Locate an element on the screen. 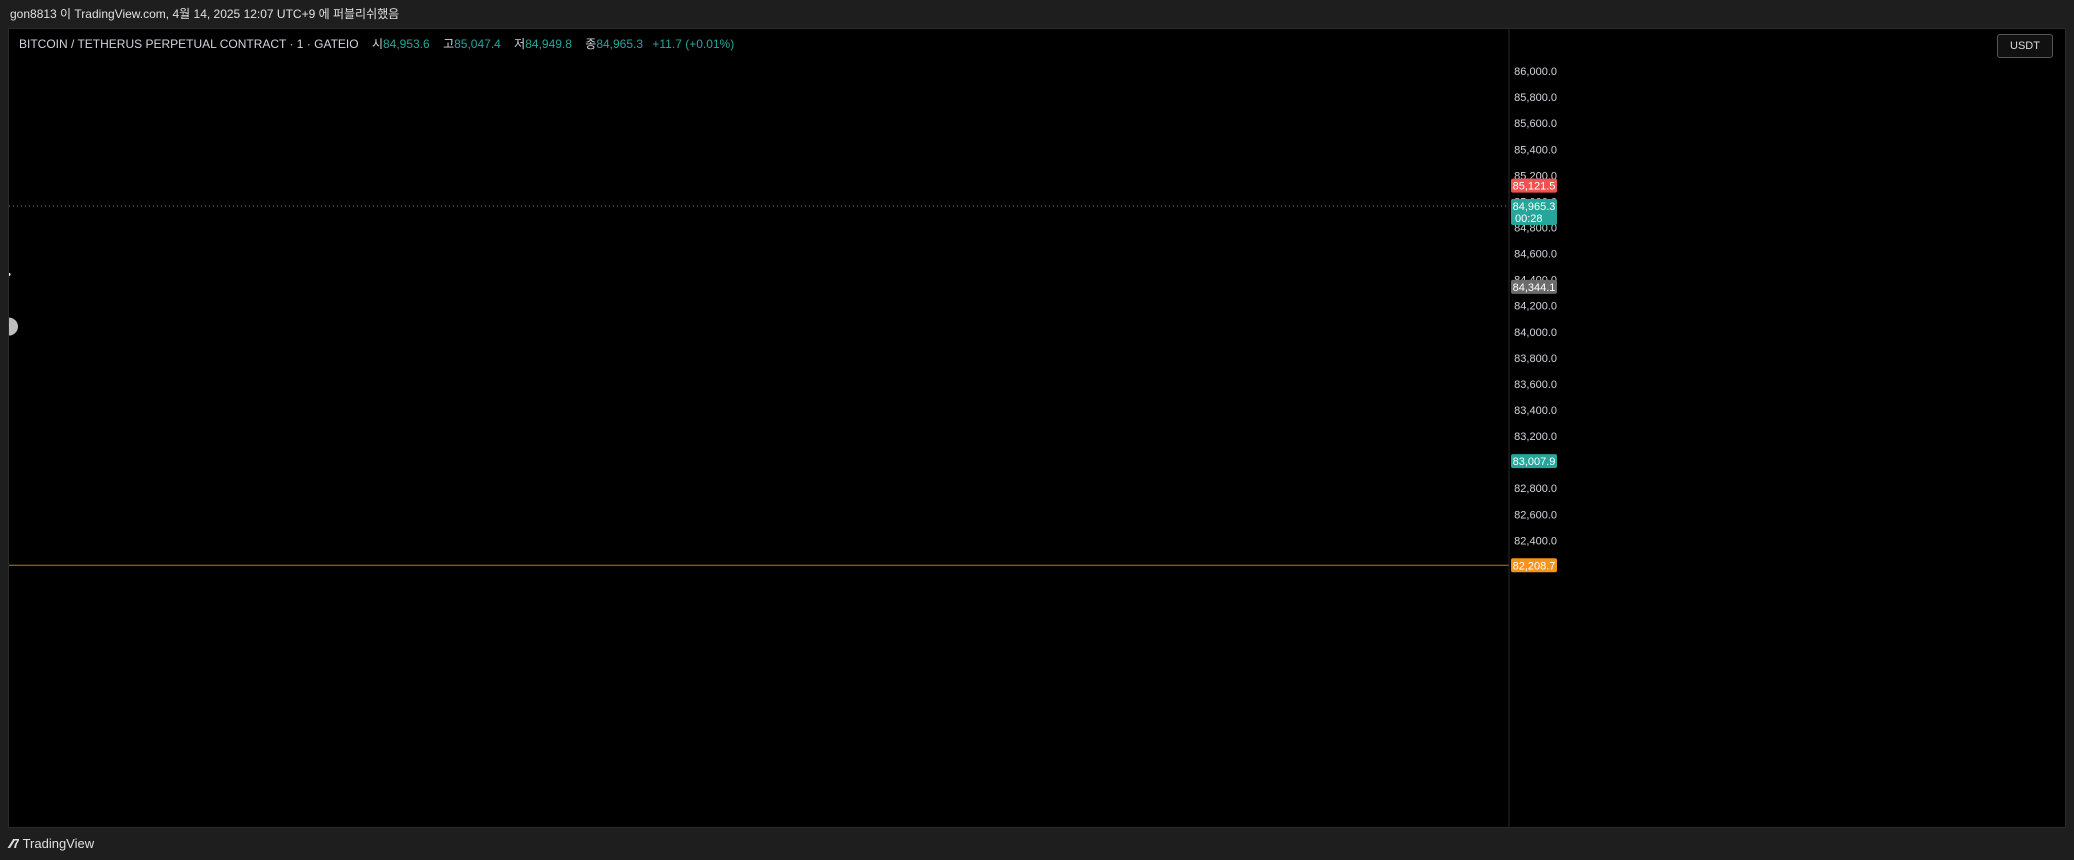 This screenshot has width=2074, height=860. tradingview-brand: TradingView is located at coordinates (58, 843).